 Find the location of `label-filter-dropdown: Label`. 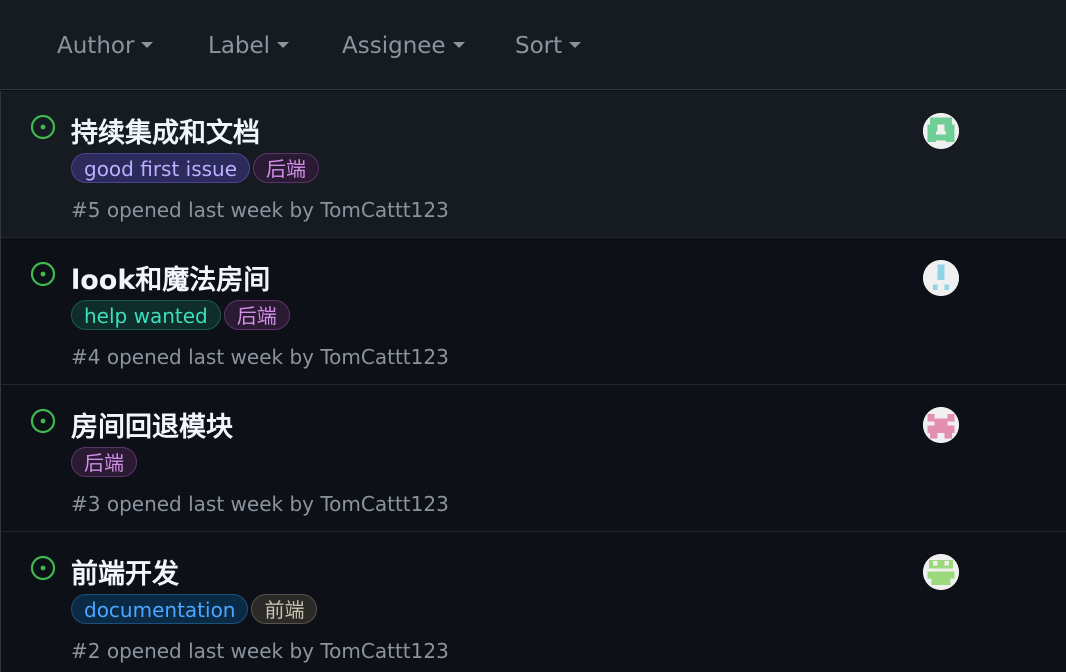

label-filter-dropdown: Label is located at coordinates (249, 46).